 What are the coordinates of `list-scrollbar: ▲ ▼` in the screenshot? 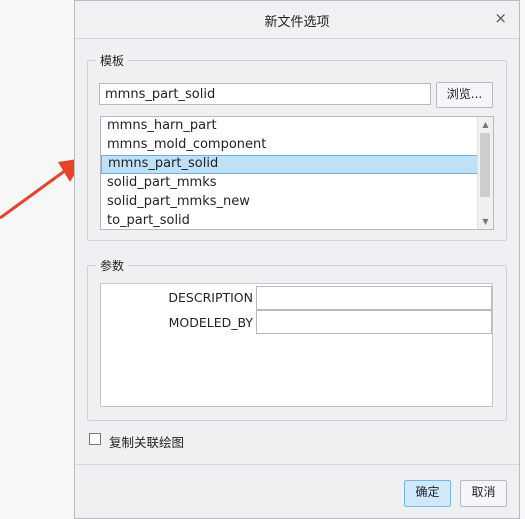 It's located at (485, 173).